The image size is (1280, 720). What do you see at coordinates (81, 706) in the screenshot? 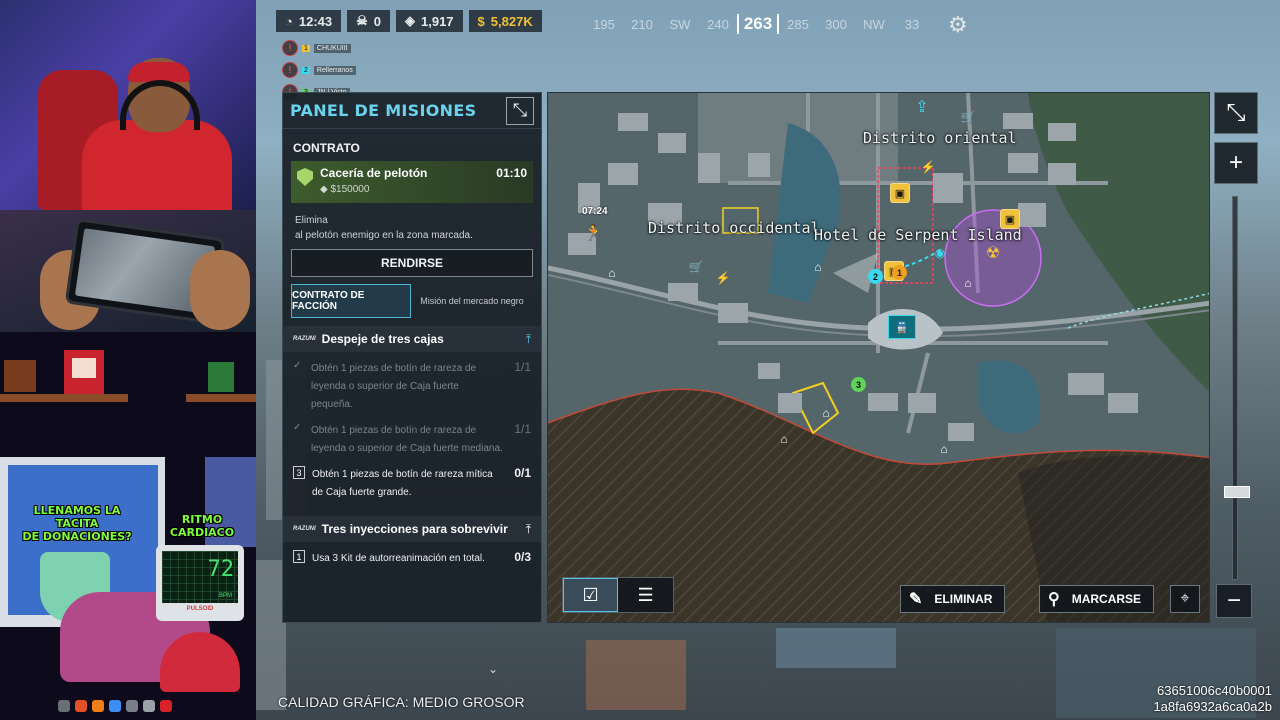
I see `brave-icon` at bounding box center [81, 706].